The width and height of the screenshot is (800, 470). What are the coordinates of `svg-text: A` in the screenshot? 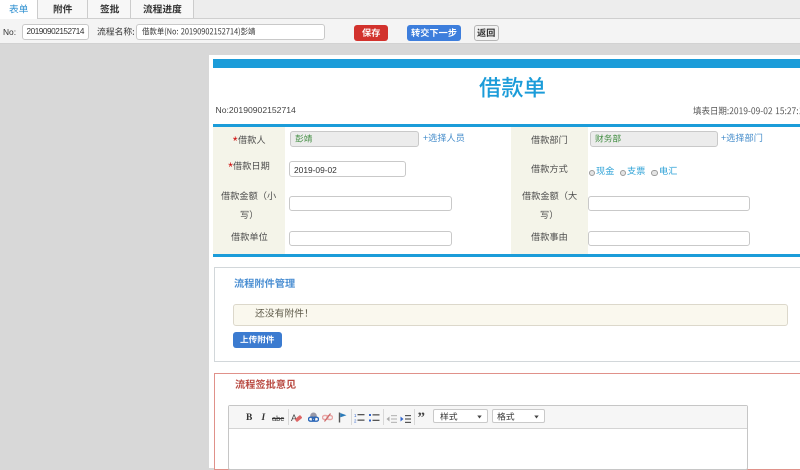 It's located at (294, 418).